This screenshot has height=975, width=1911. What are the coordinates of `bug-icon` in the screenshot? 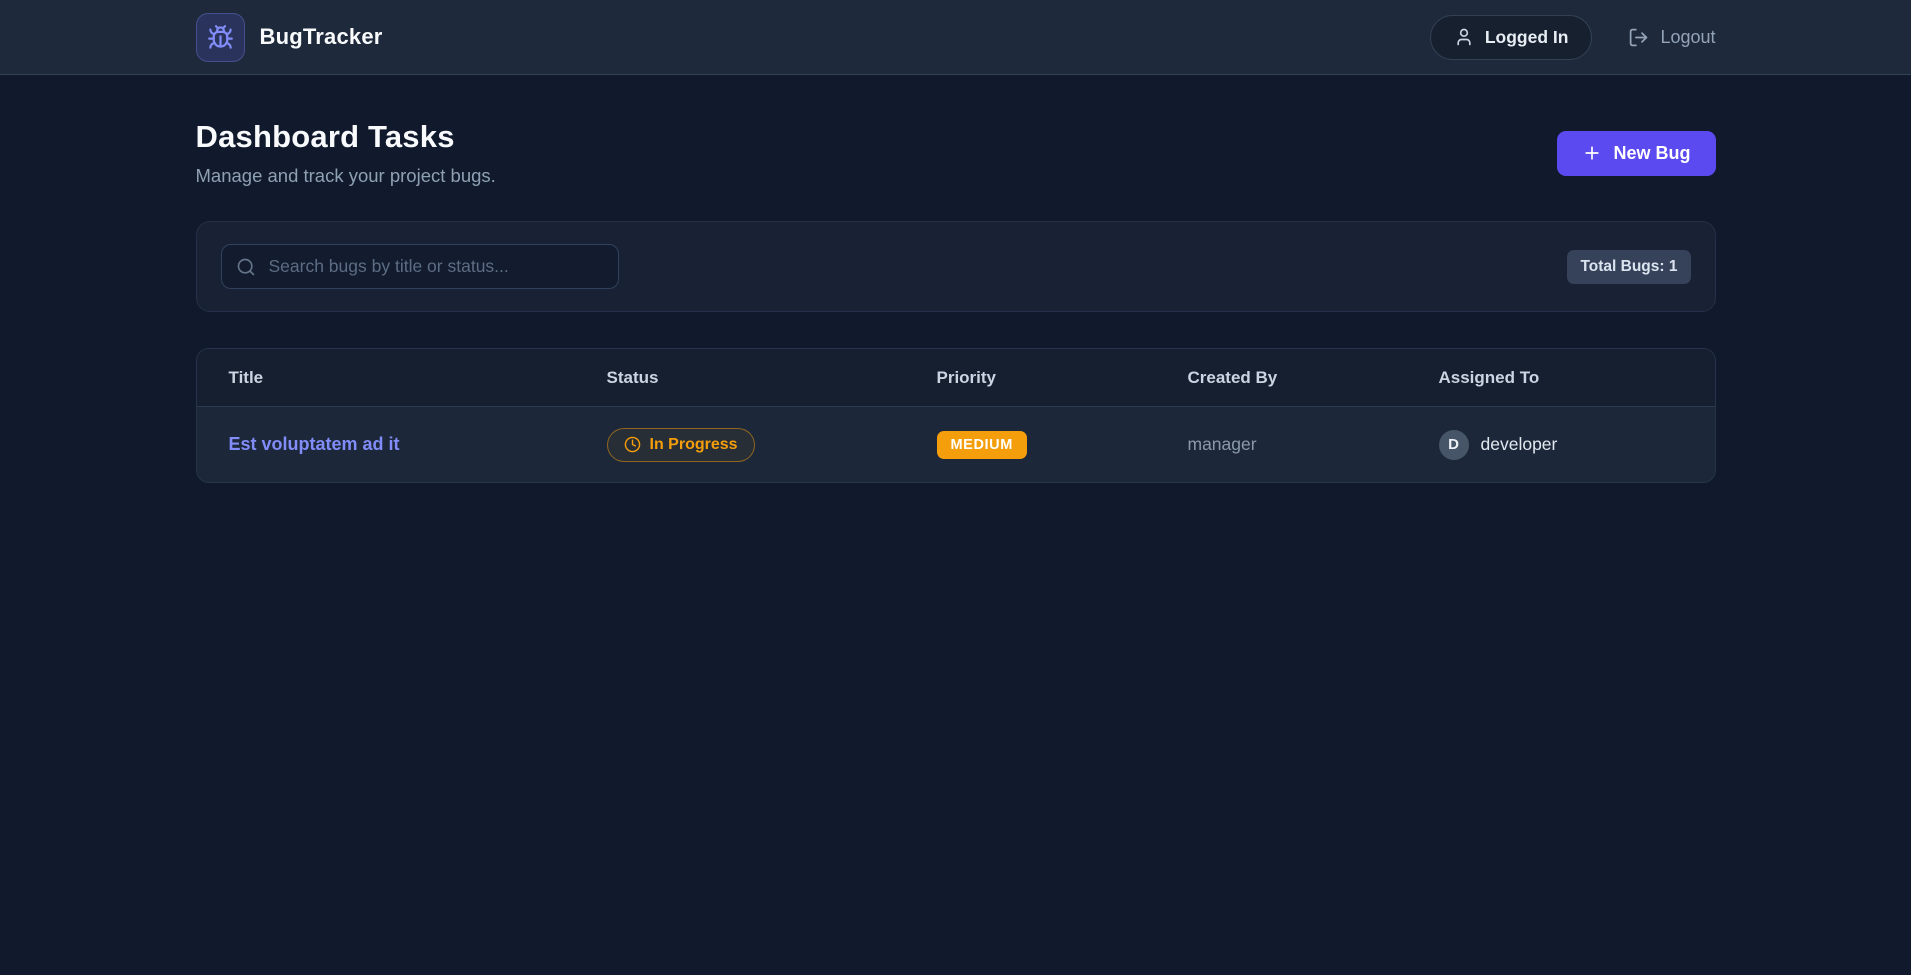 It's located at (220, 37).